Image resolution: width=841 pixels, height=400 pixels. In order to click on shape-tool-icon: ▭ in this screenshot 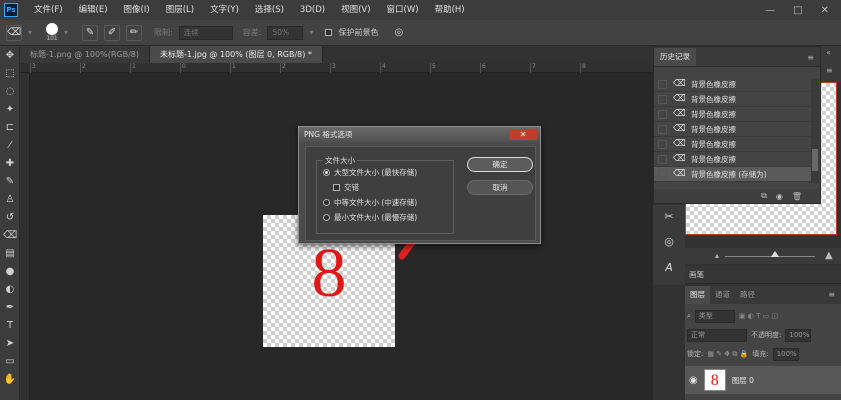, I will do `click(10, 361)`.